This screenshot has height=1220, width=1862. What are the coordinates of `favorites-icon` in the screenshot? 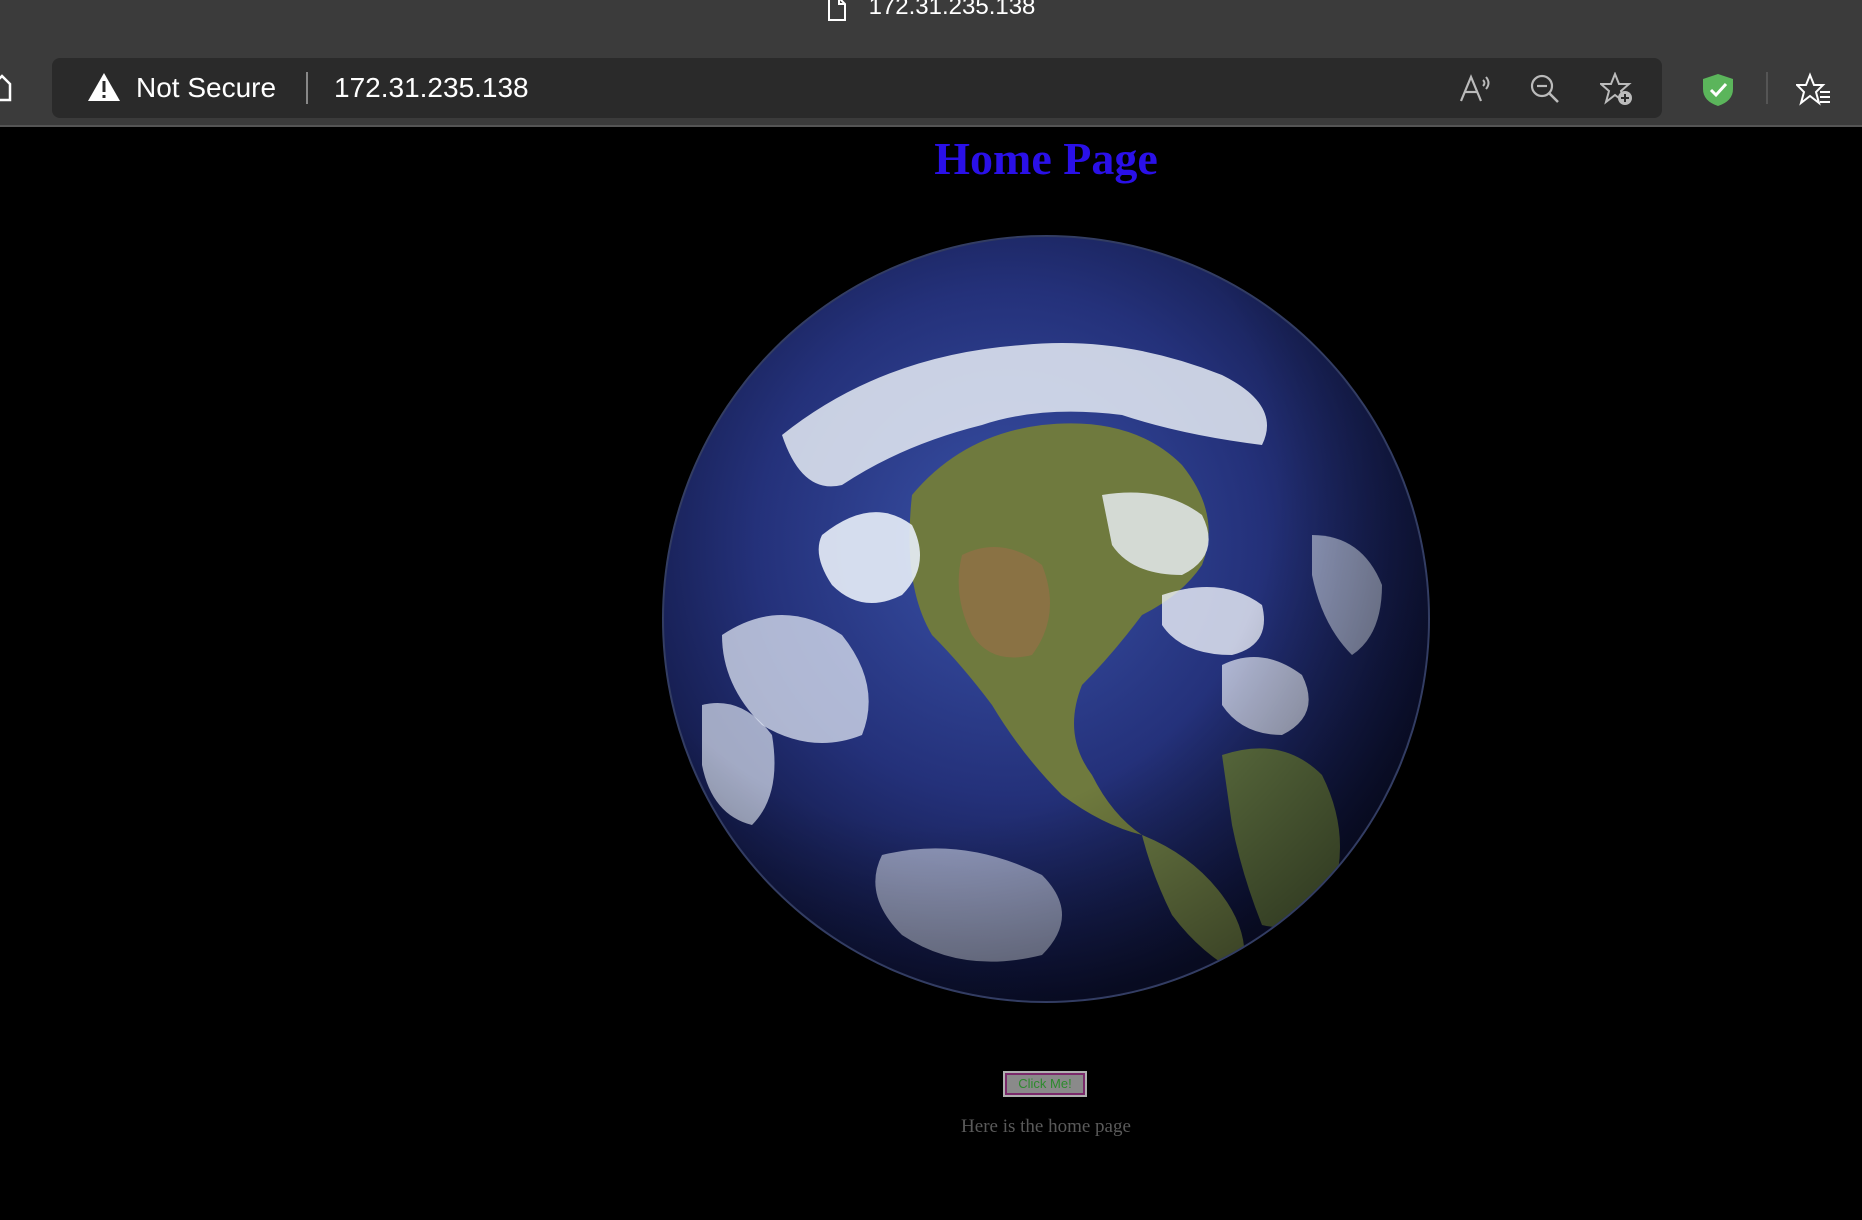 It's located at (1814, 90).